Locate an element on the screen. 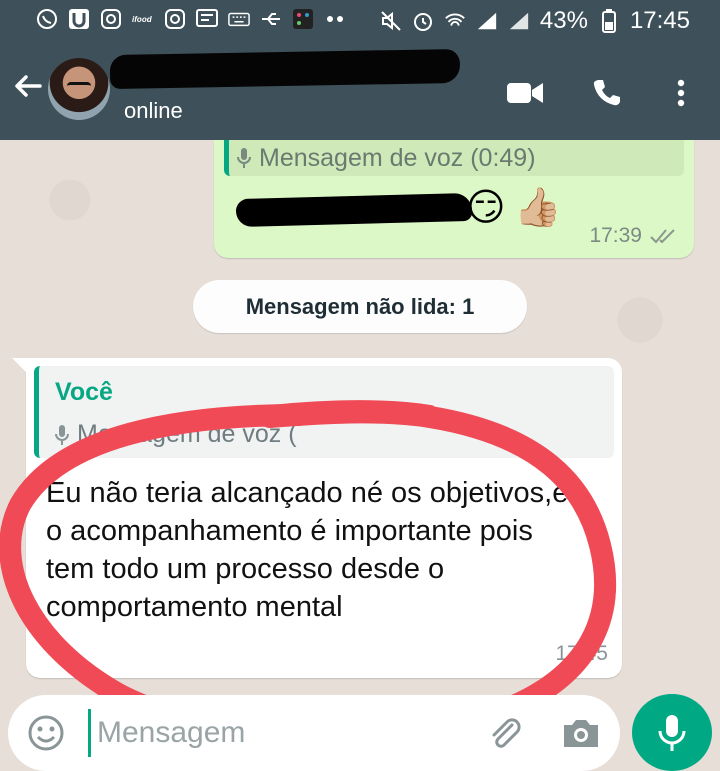 This screenshot has height=771, width=720. contact-status: online is located at coordinates (153, 110).